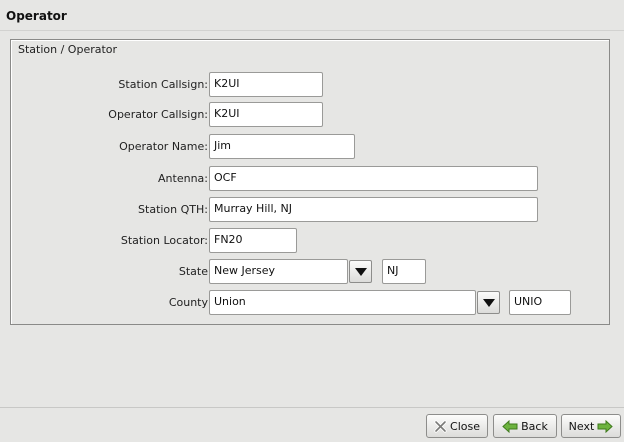 Image resolution: width=624 pixels, height=442 pixels. What do you see at coordinates (109, 271) in the screenshot?
I see `state-row: State` at bounding box center [109, 271].